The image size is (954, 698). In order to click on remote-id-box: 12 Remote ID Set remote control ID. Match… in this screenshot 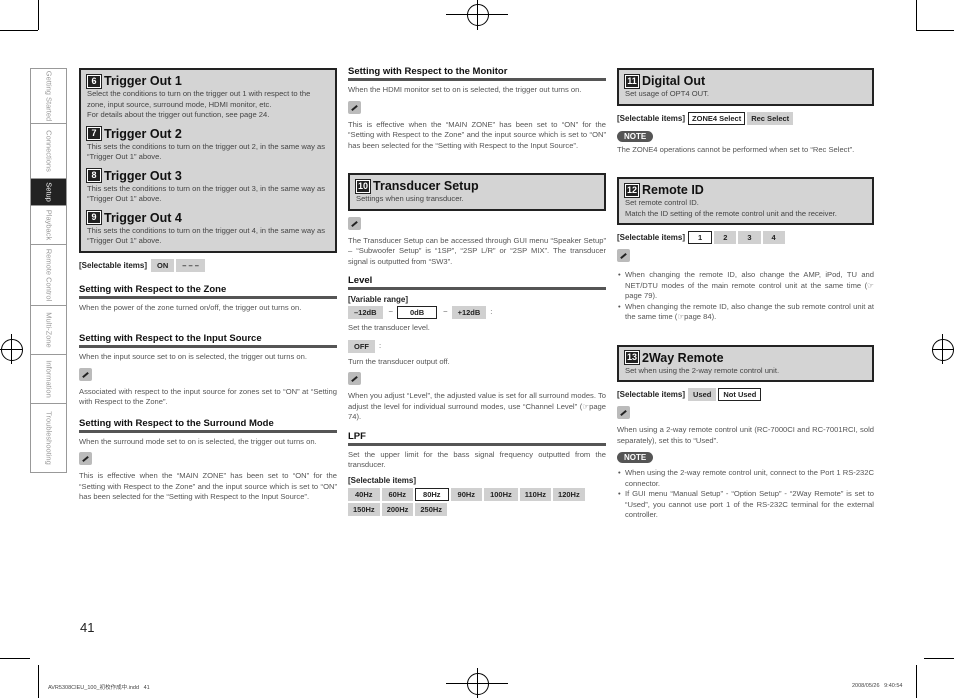, I will do `click(745, 201)`.